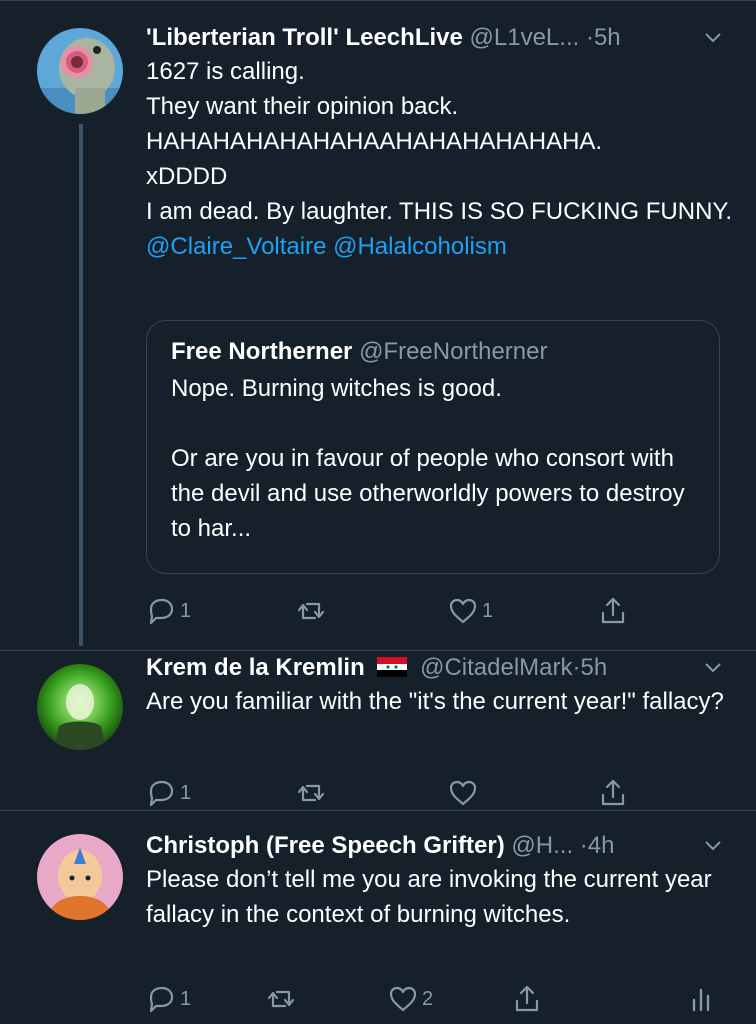  What do you see at coordinates (488, 610) in the screenshot?
I see `like-count: 1` at bounding box center [488, 610].